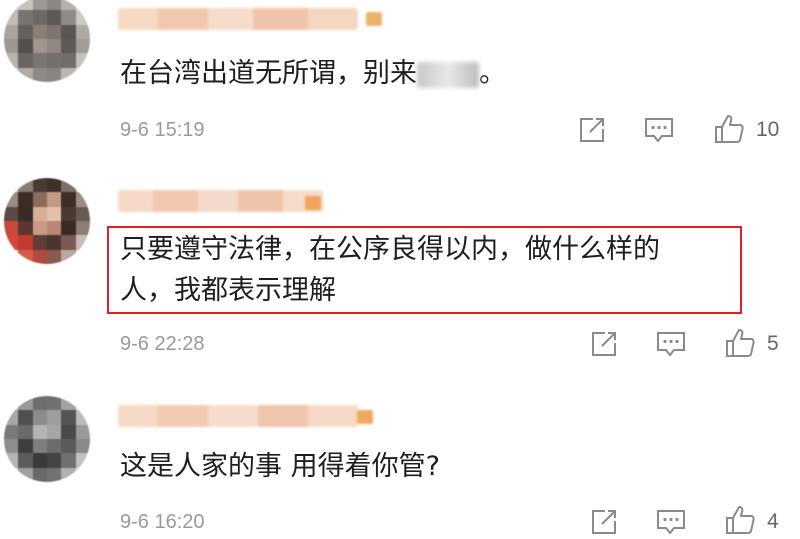  Describe the element at coordinates (162, 522) in the screenshot. I see `timestamp: 9-6 16:20` at that location.